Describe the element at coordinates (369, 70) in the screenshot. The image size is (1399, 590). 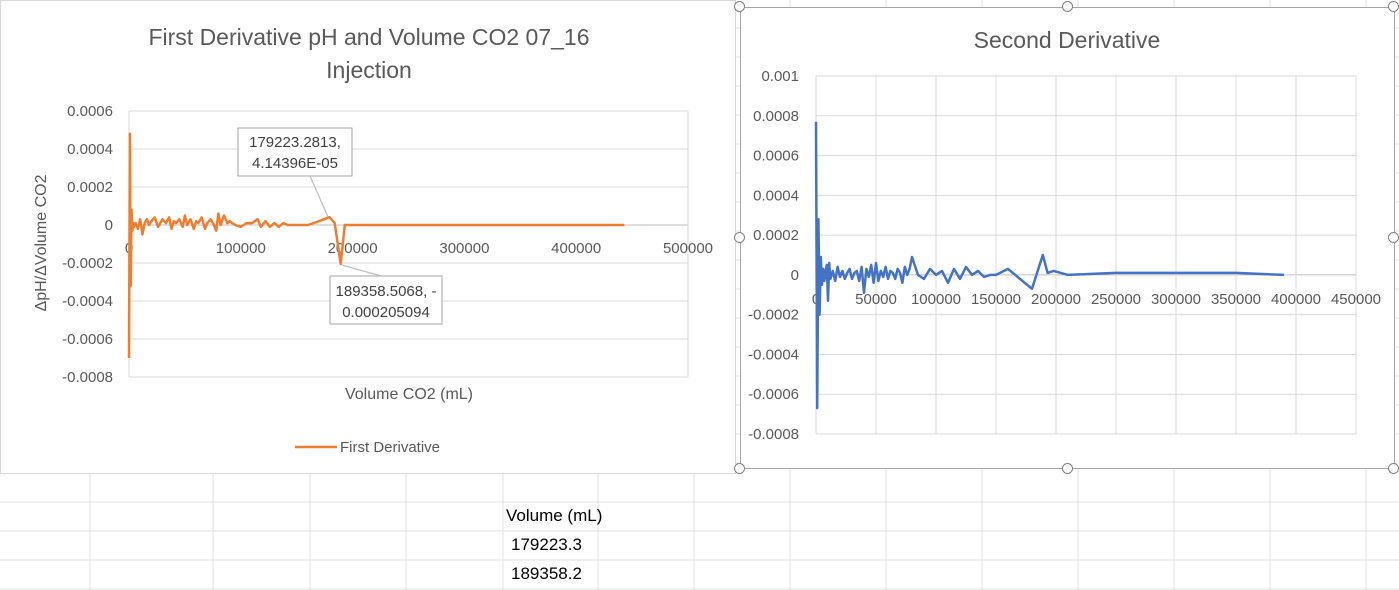
I see `chart1-title-line2: Injection` at that location.